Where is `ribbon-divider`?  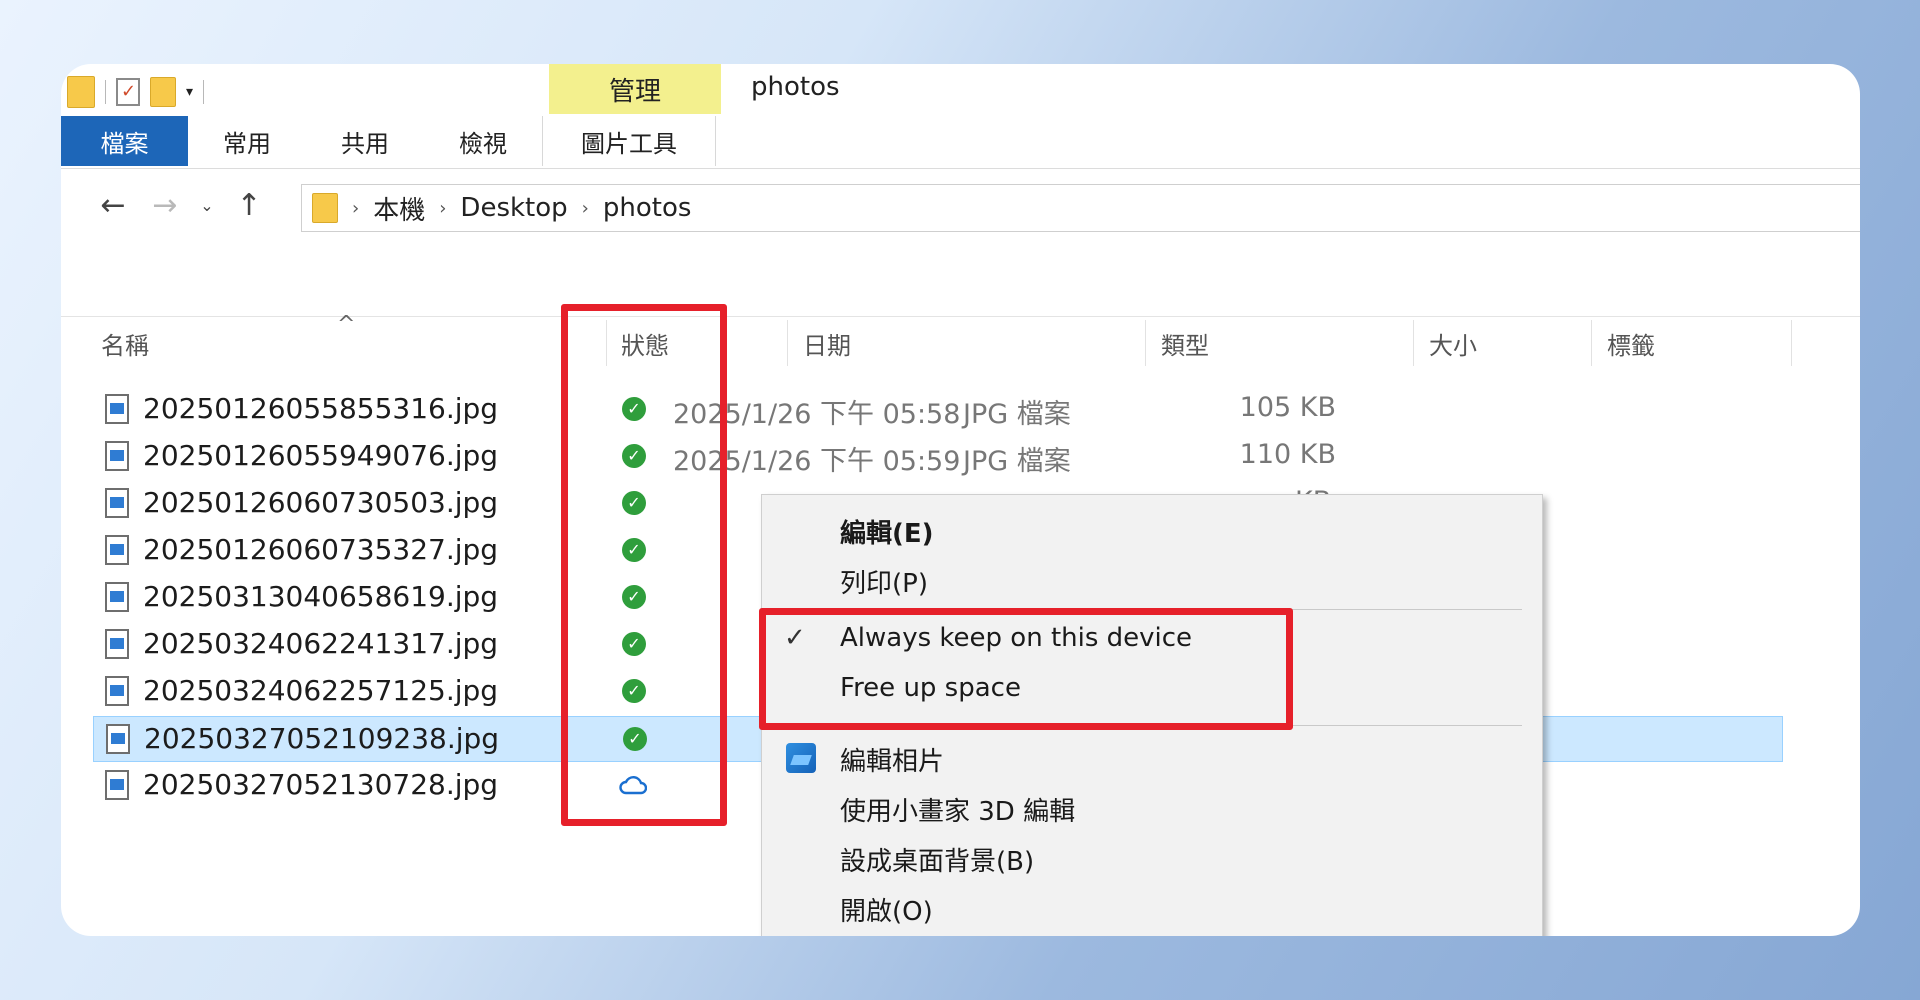
ribbon-divider is located at coordinates (960, 168).